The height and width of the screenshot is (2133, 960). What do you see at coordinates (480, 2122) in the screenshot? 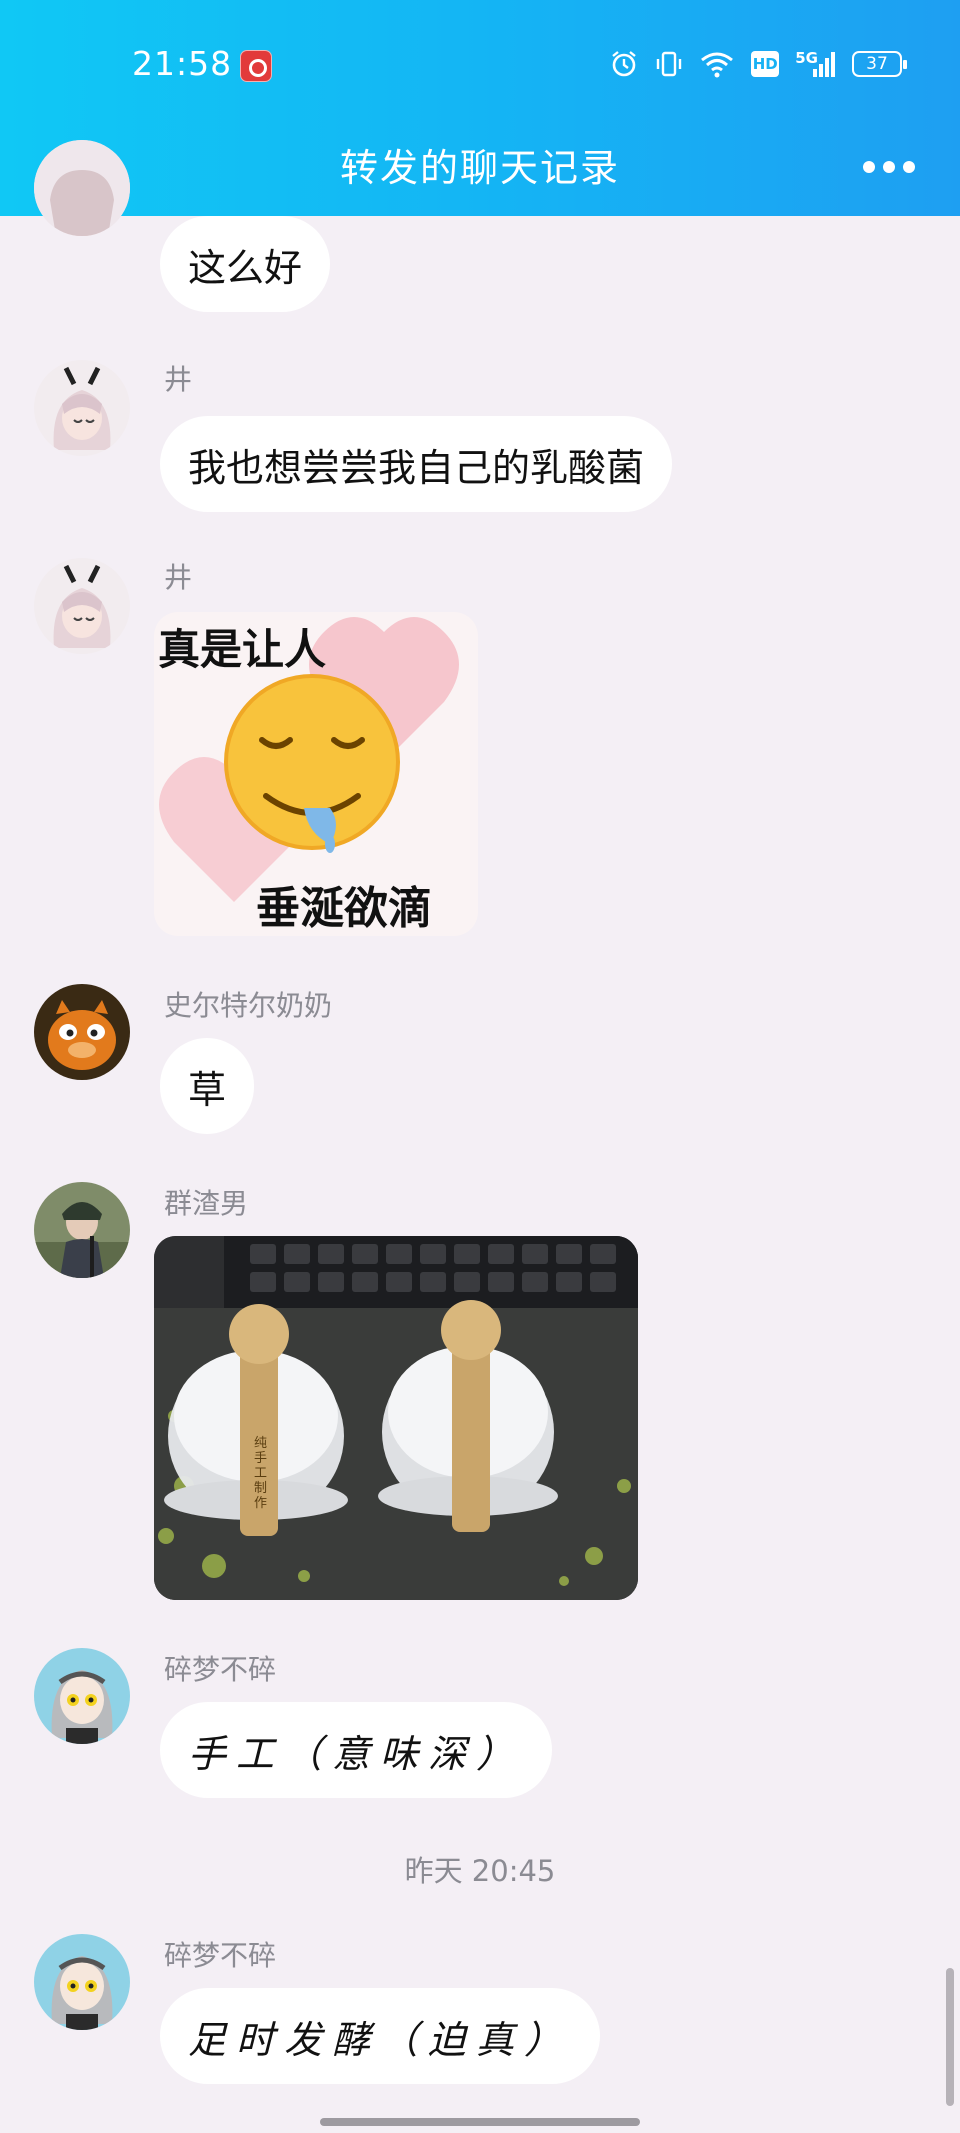
I see `home-indicator` at bounding box center [480, 2122].